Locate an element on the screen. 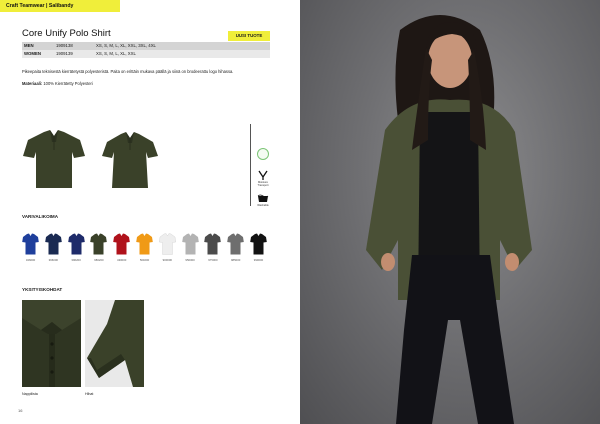 The height and width of the screenshot is (424, 600). color-swatch: 999000 is located at coordinates (258, 247).